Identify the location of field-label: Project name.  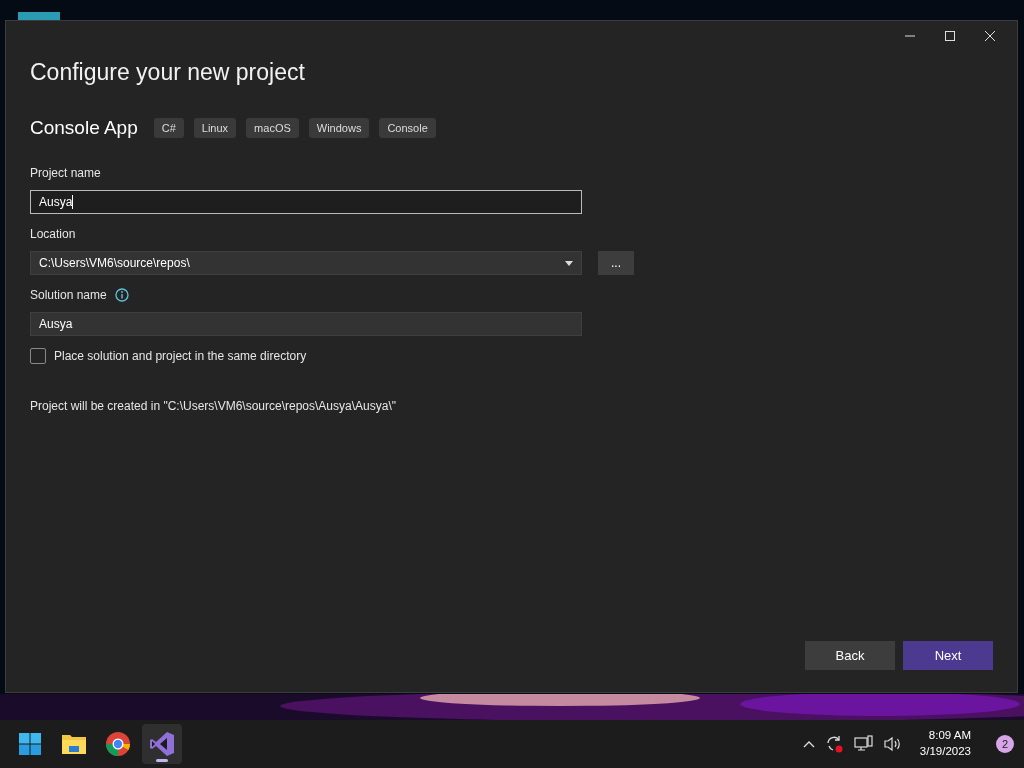
(66, 173).